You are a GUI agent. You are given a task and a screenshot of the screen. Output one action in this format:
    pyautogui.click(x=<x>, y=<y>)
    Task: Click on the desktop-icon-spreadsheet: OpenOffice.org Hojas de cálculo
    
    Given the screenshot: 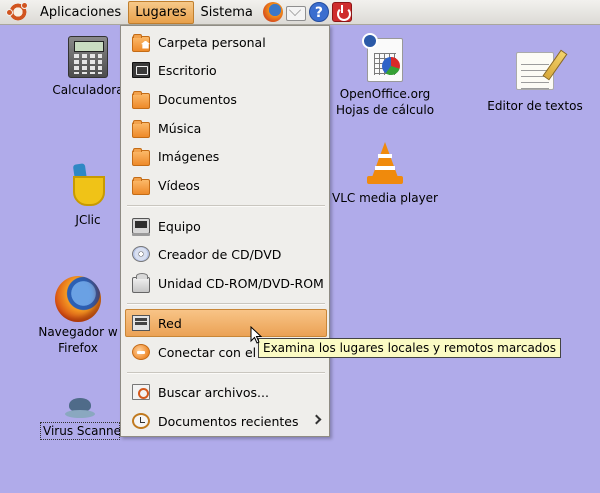 What is the action you would take?
    pyautogui.click(x=385, y=75)
    